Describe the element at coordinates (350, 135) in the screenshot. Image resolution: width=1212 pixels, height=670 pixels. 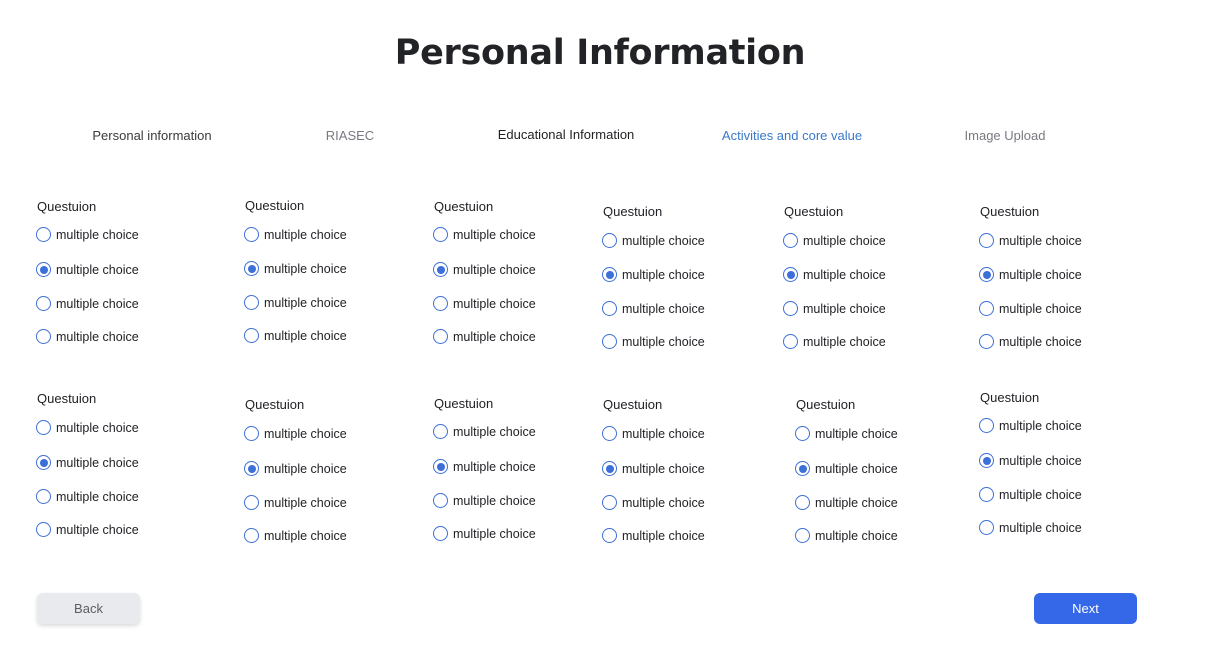
I see `step-riasec: RIASEC` at that location.